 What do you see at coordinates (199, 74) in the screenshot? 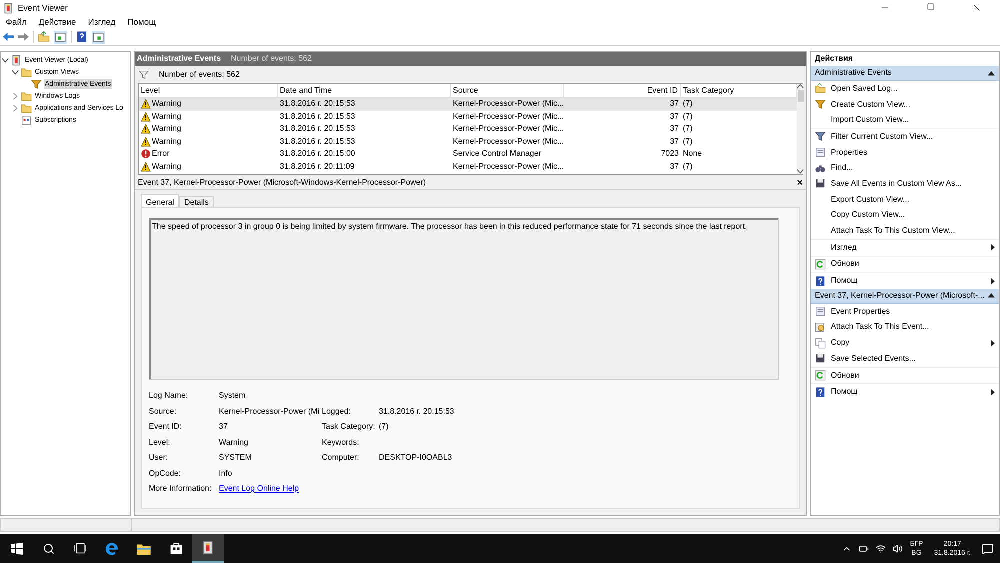
I see `event-count: Number of events: 562` at bounding box center [199, 74].